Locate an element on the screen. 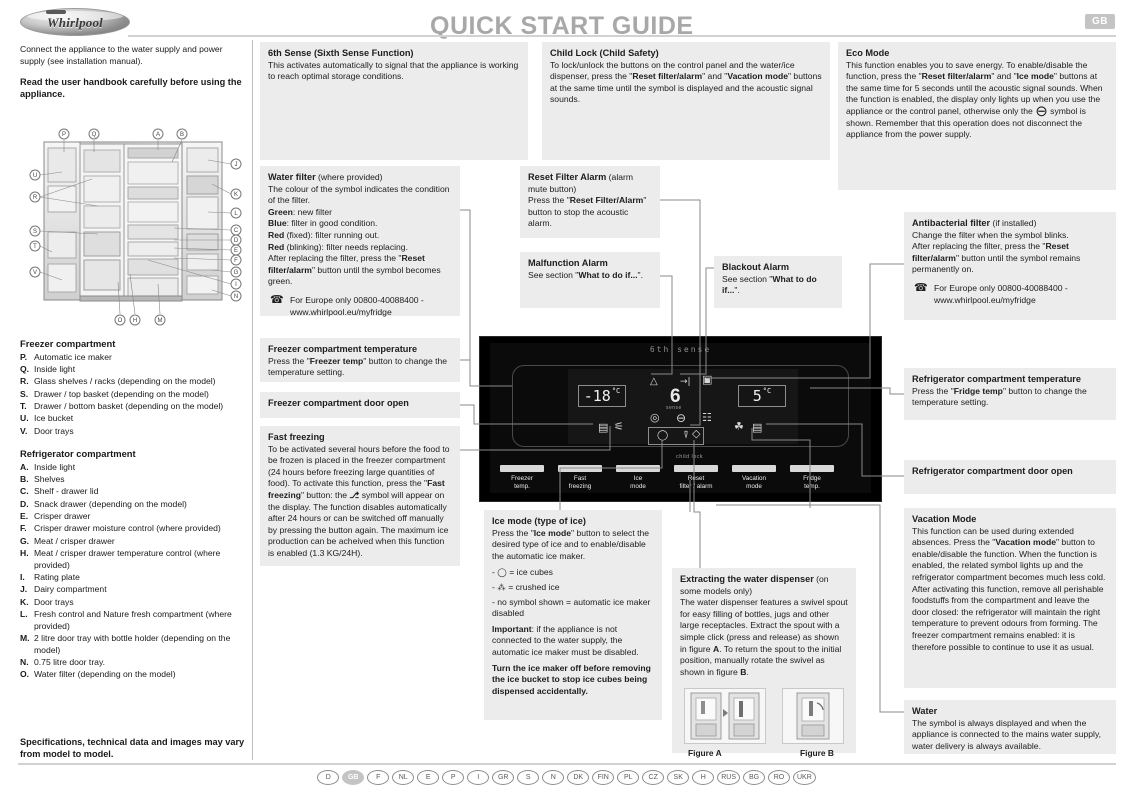 Image resolution: width=1133 pixels, height=800 pixels. status-red-blink: Red is located at coordinates (276, 246).